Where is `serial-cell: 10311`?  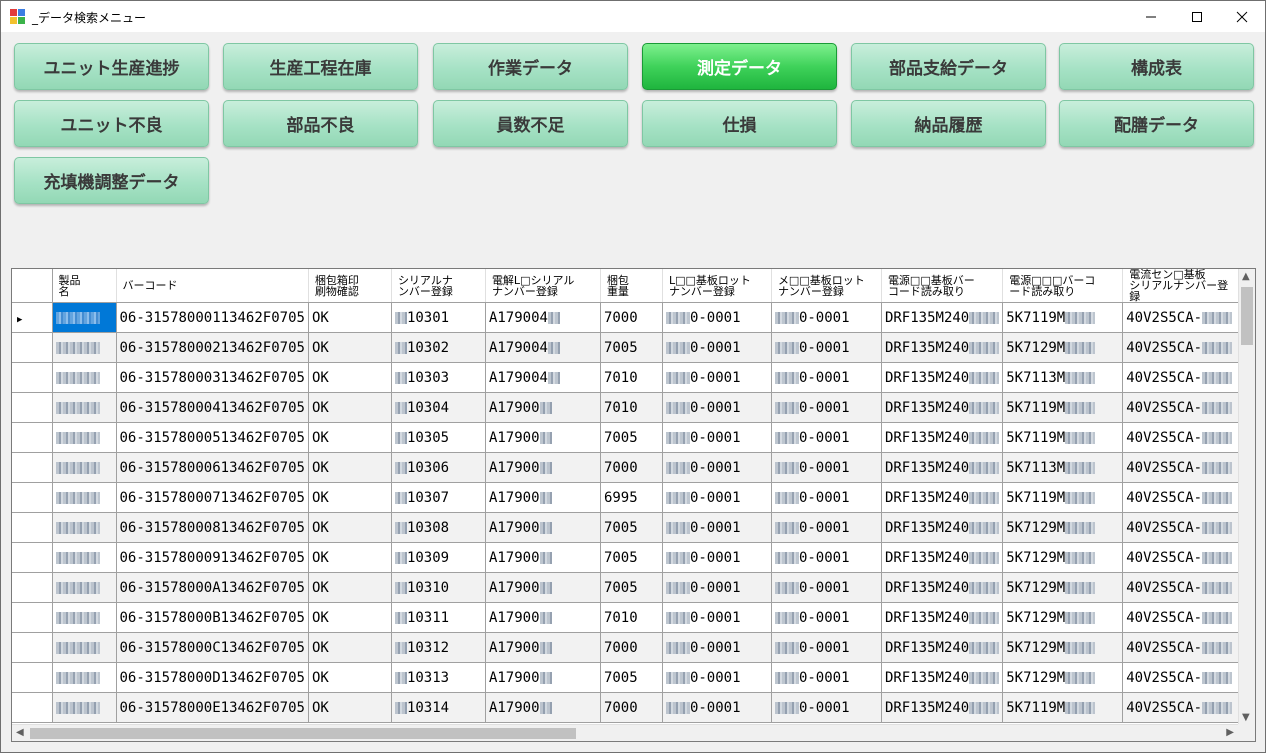 serial-cell: 10311 is located at coordinates (438, 617).